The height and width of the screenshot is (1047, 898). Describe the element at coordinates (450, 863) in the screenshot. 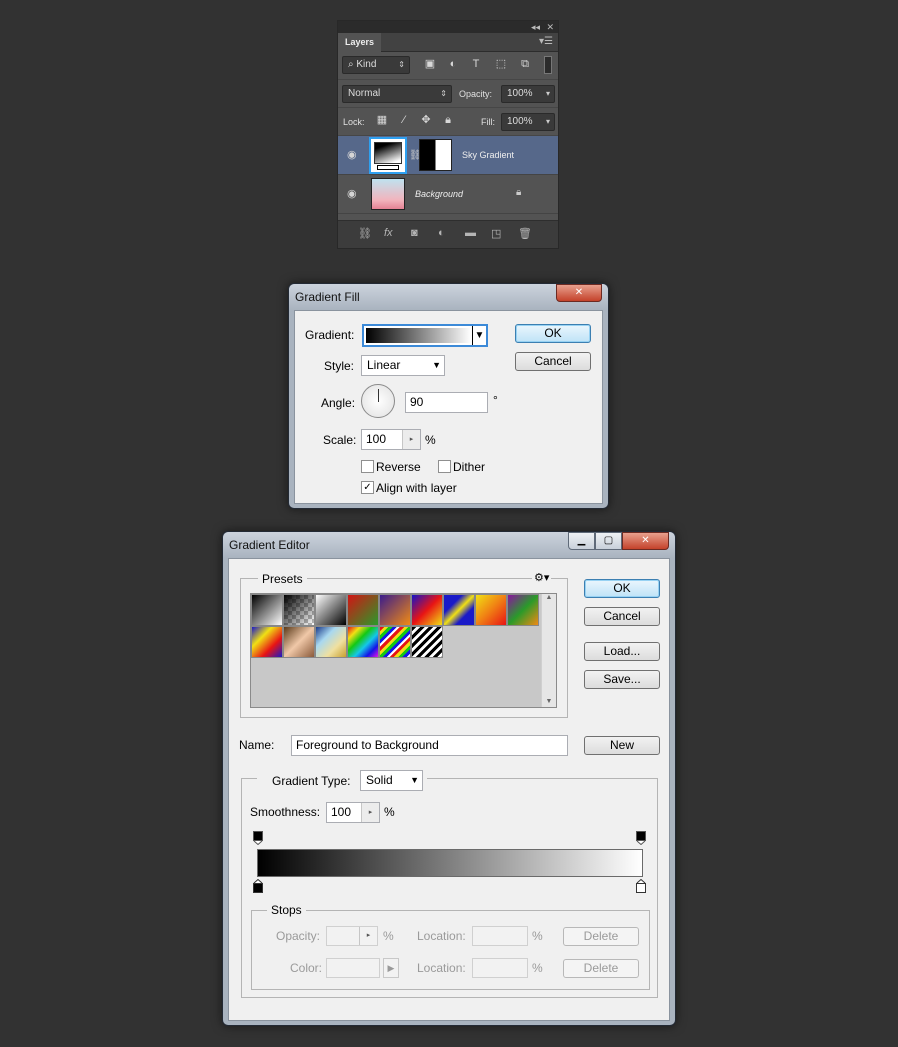

I see `gradient-bar` at that location.